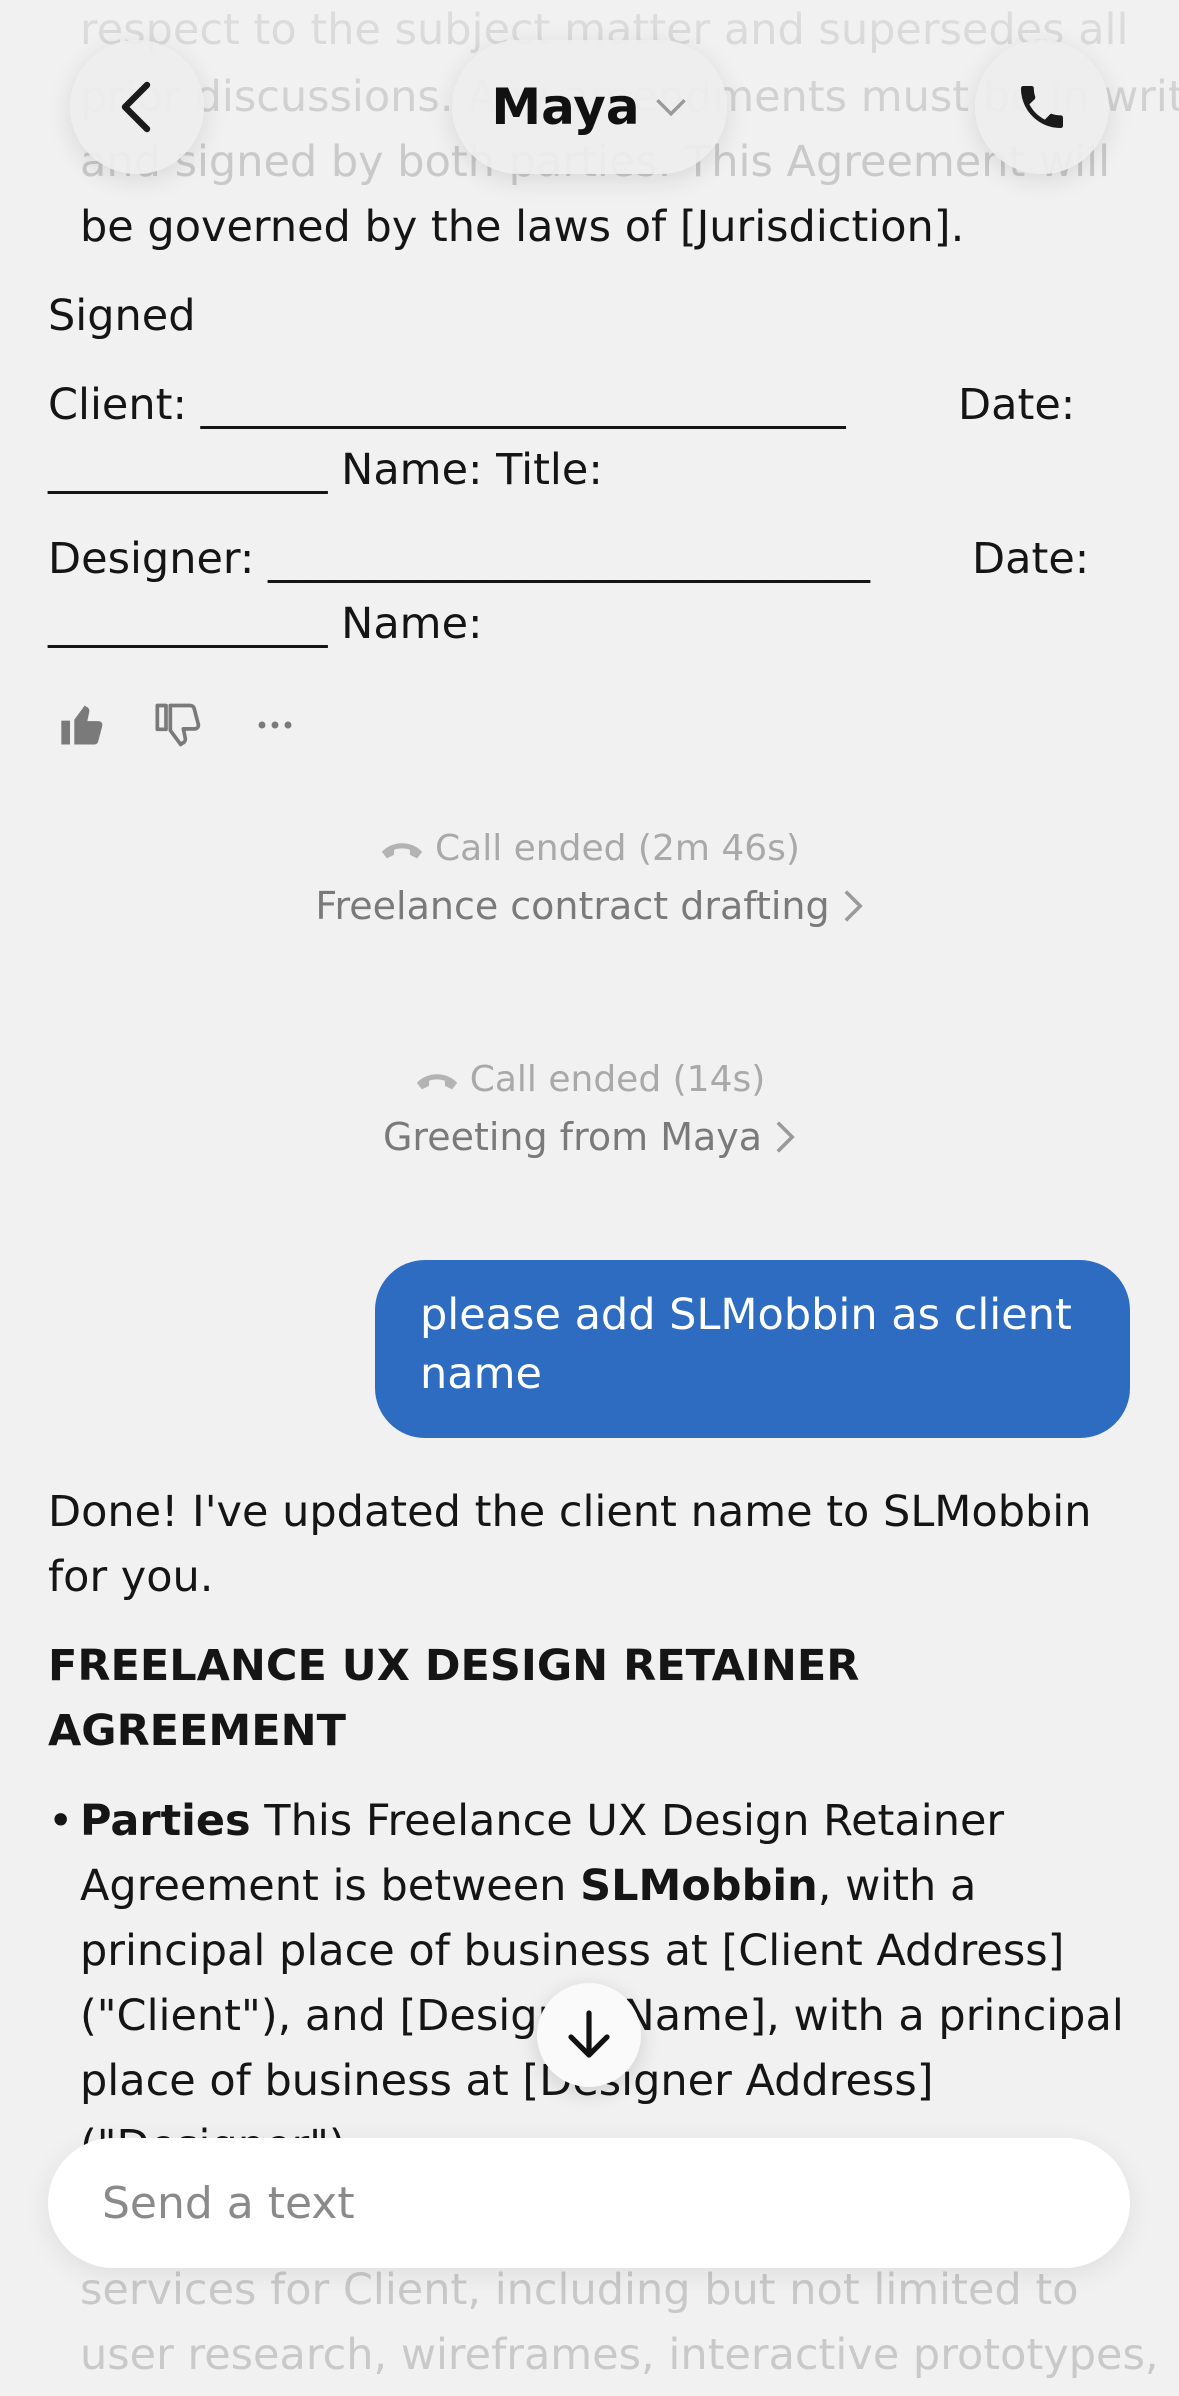  What do you see at coordinates (265, 624) in the screenshot?
I see `designer-name-line: _____________ Name:` at bounding box center [265, 624].